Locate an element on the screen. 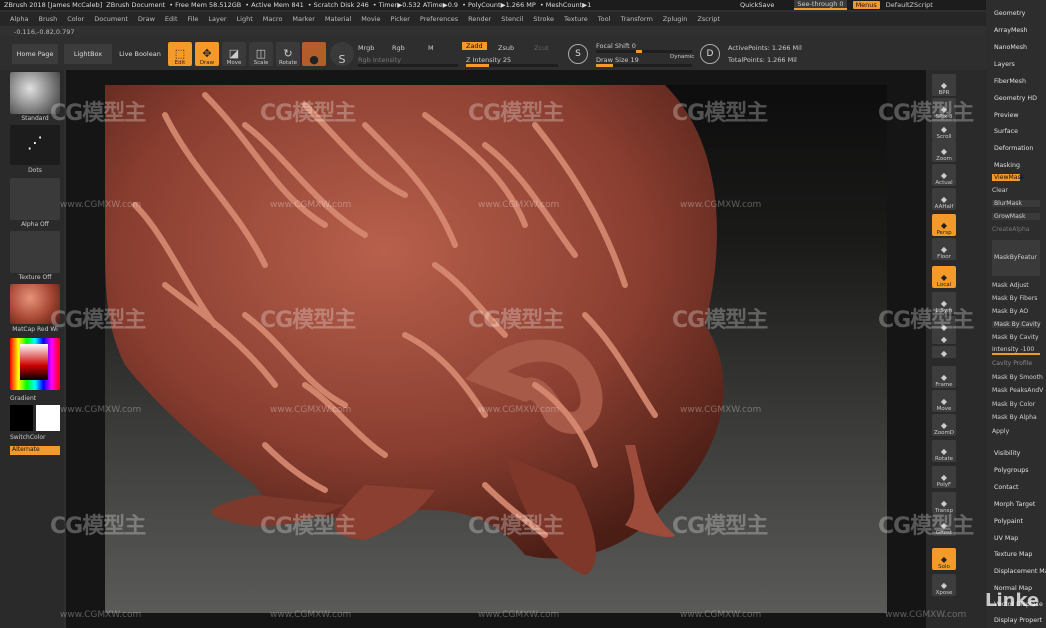 The width and height of the screenshot is (1046, 628). mask-item-mask-peaksandv: Mask PeaksAndV is located at coordinates (1017, 390).